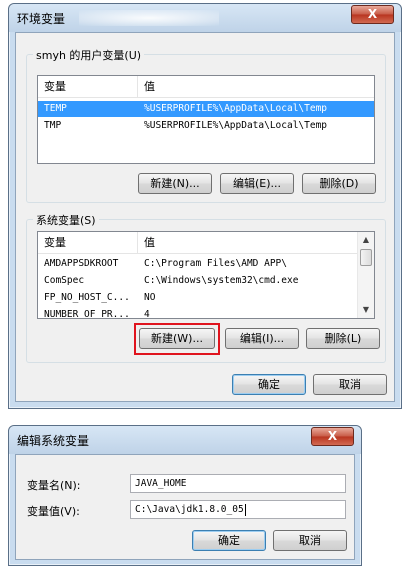 Image resolution: width=408 pixels, height=574 pixels. I want to click on text-caret, so click(245, 509).